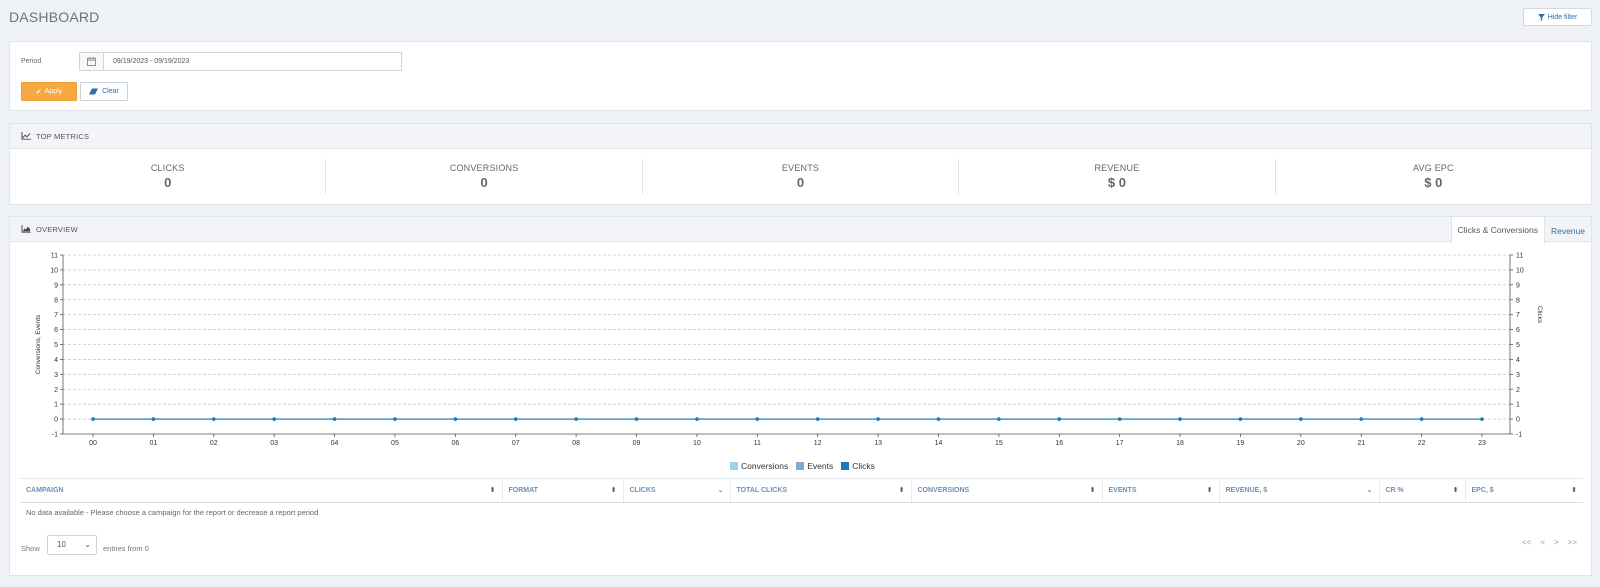  What do you see at coordinates (214, 443) in the screenshot?
I see `x-tick-label: 02` at bounding box center [214, 443].